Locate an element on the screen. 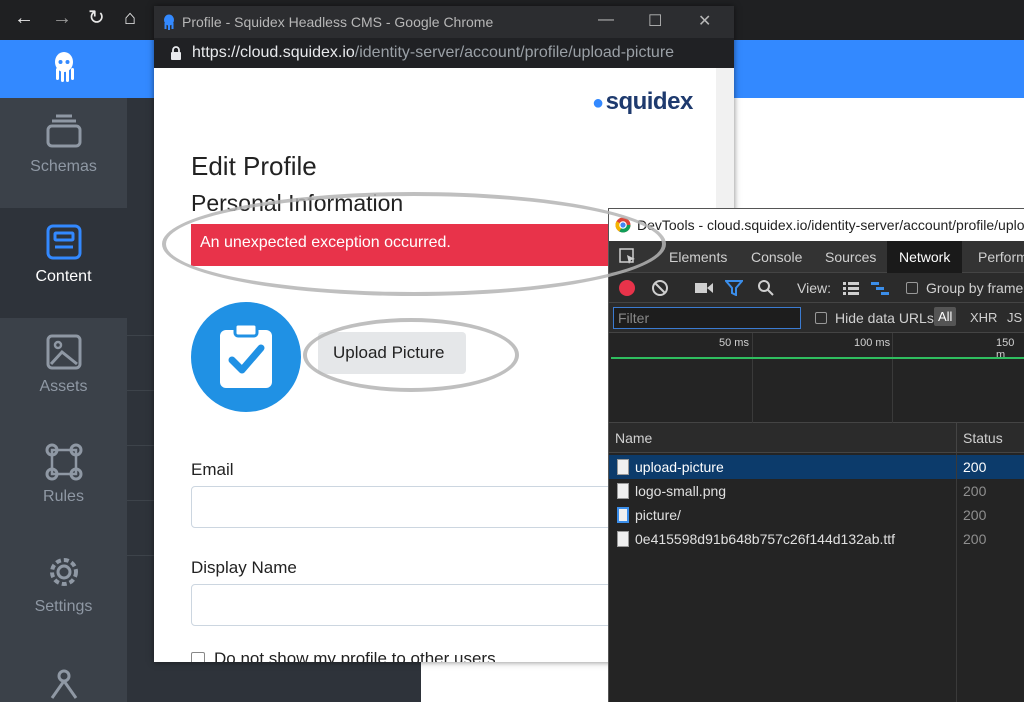 The image size is (1024, 702). filter-js-button: JS is located at coordinates (1014, 317).